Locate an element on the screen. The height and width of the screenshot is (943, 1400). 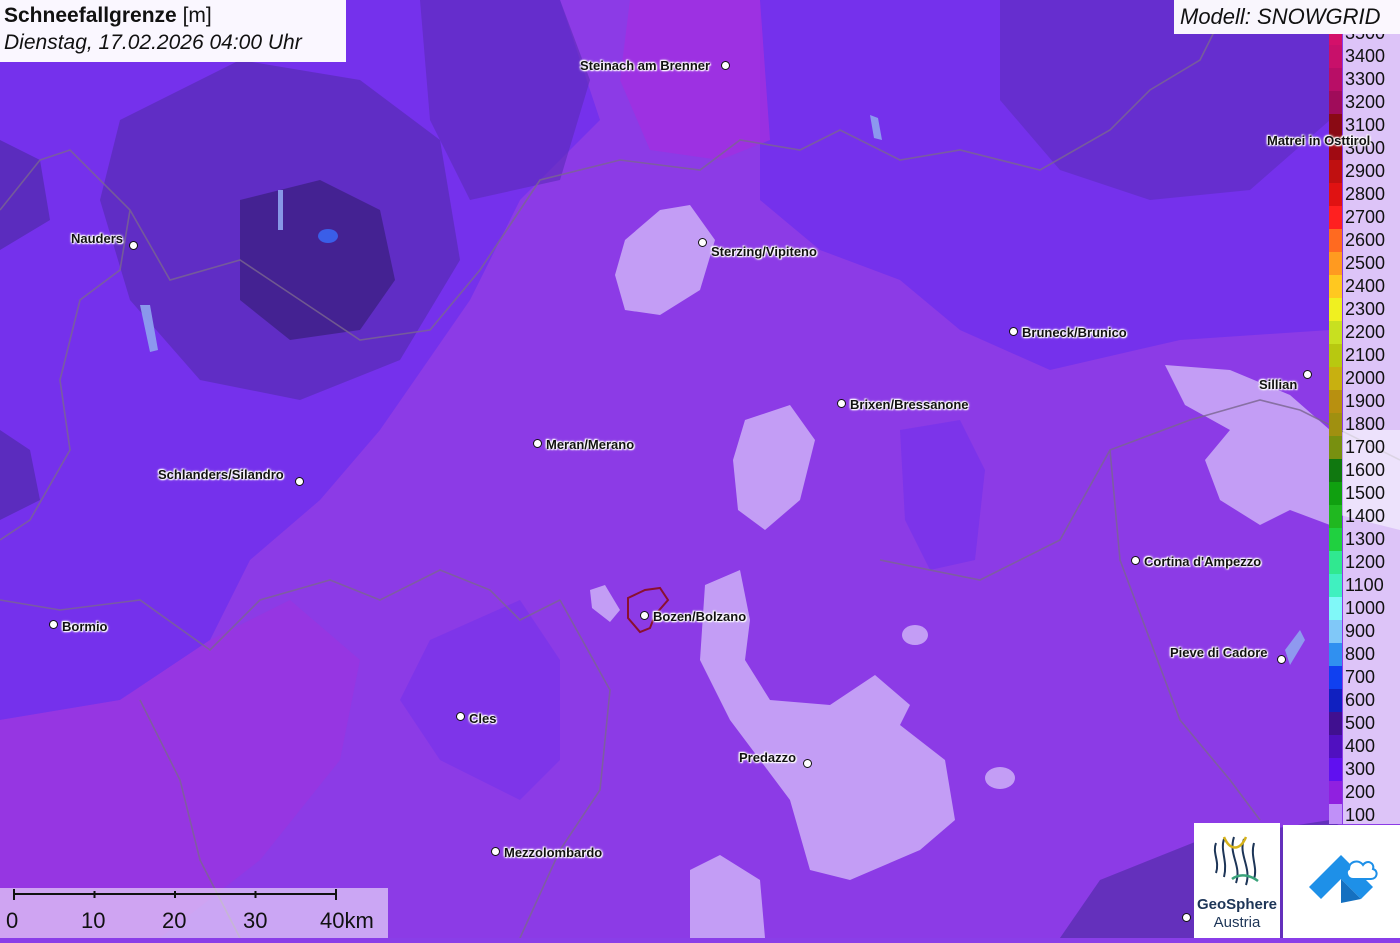
place-label-bruneck: Bruneck/Brunico is located at coordinates (1074, 332).